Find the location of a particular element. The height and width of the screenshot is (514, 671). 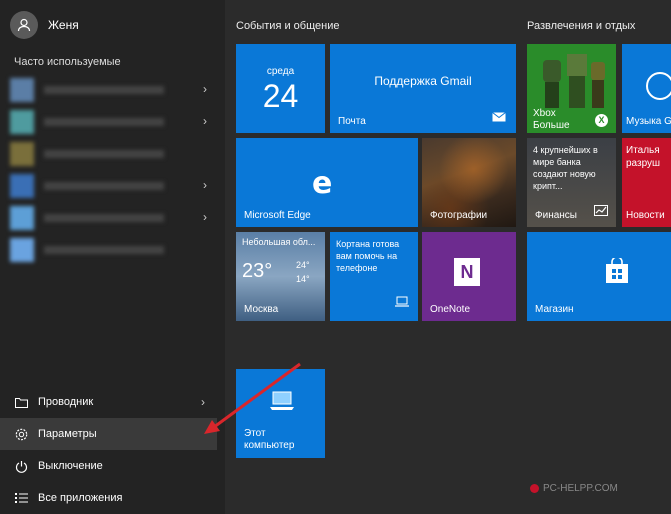

xbox-avatars-image is located at coordinates (572, 81).